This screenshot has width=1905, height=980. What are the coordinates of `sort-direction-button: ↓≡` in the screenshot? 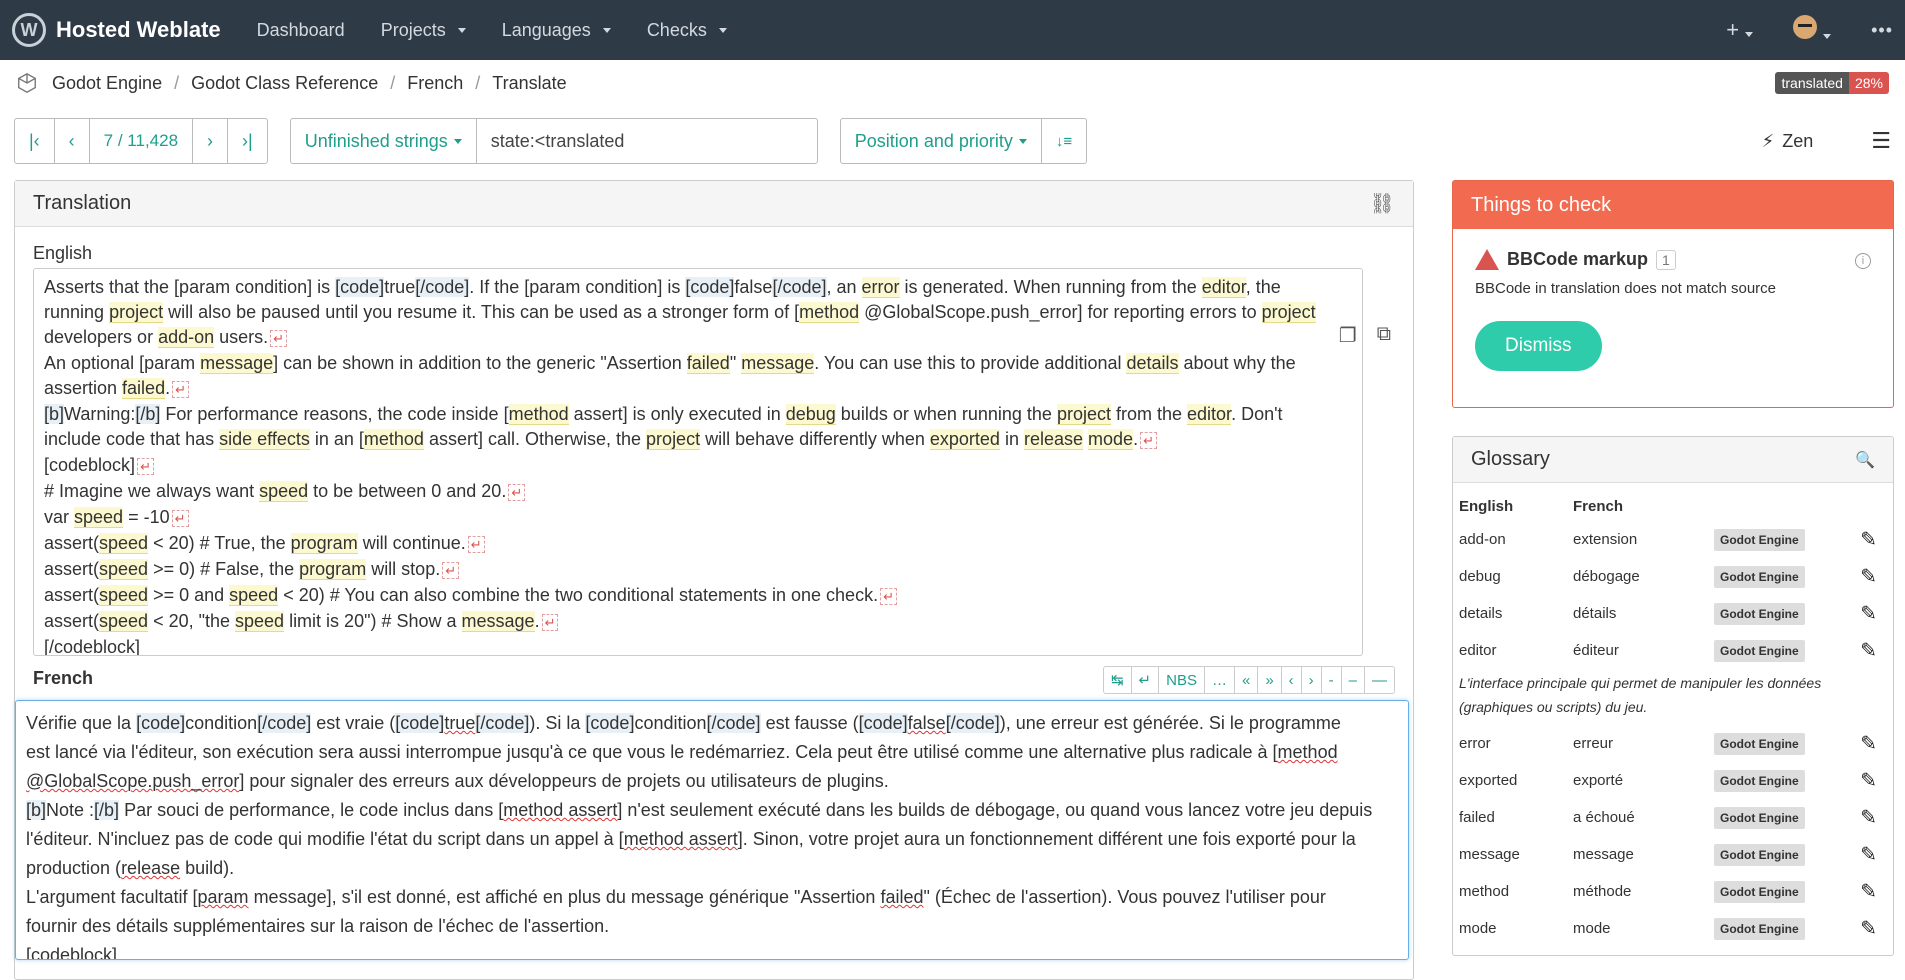 It's located at (1064, 141).